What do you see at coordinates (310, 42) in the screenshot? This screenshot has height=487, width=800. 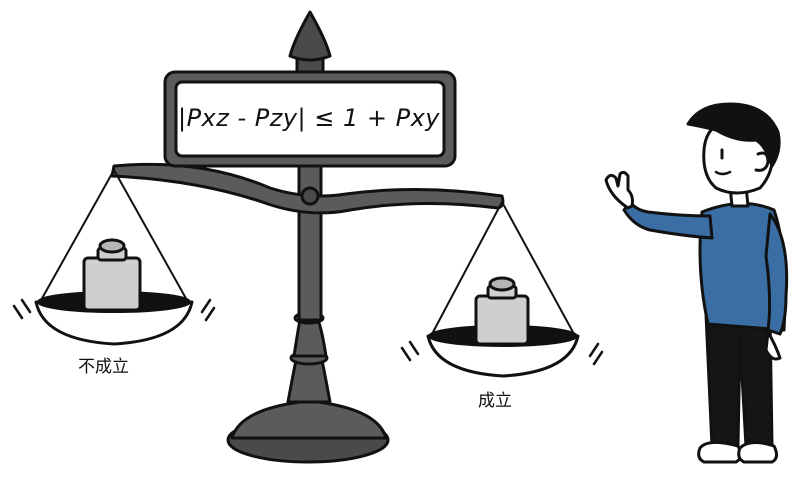 I see `scale-finial` at bounding box center [310, 42].